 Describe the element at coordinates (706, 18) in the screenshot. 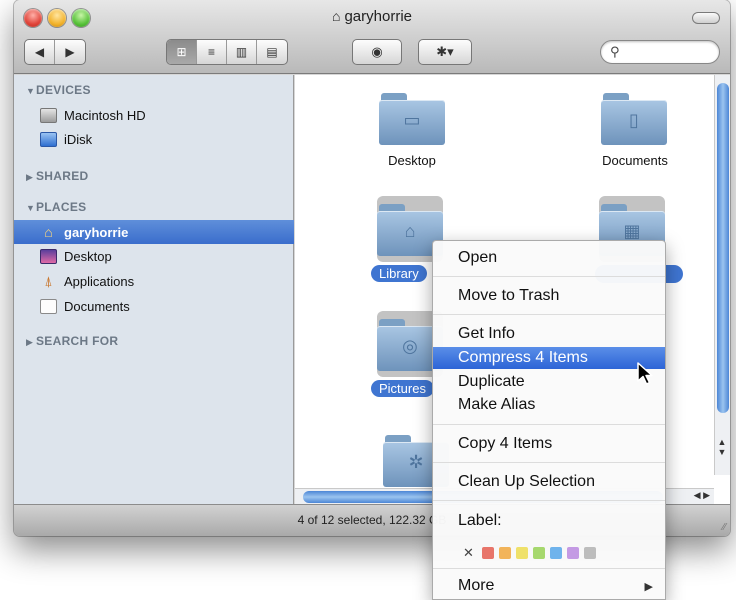

I see `toolbar-toggle-button` at that location.